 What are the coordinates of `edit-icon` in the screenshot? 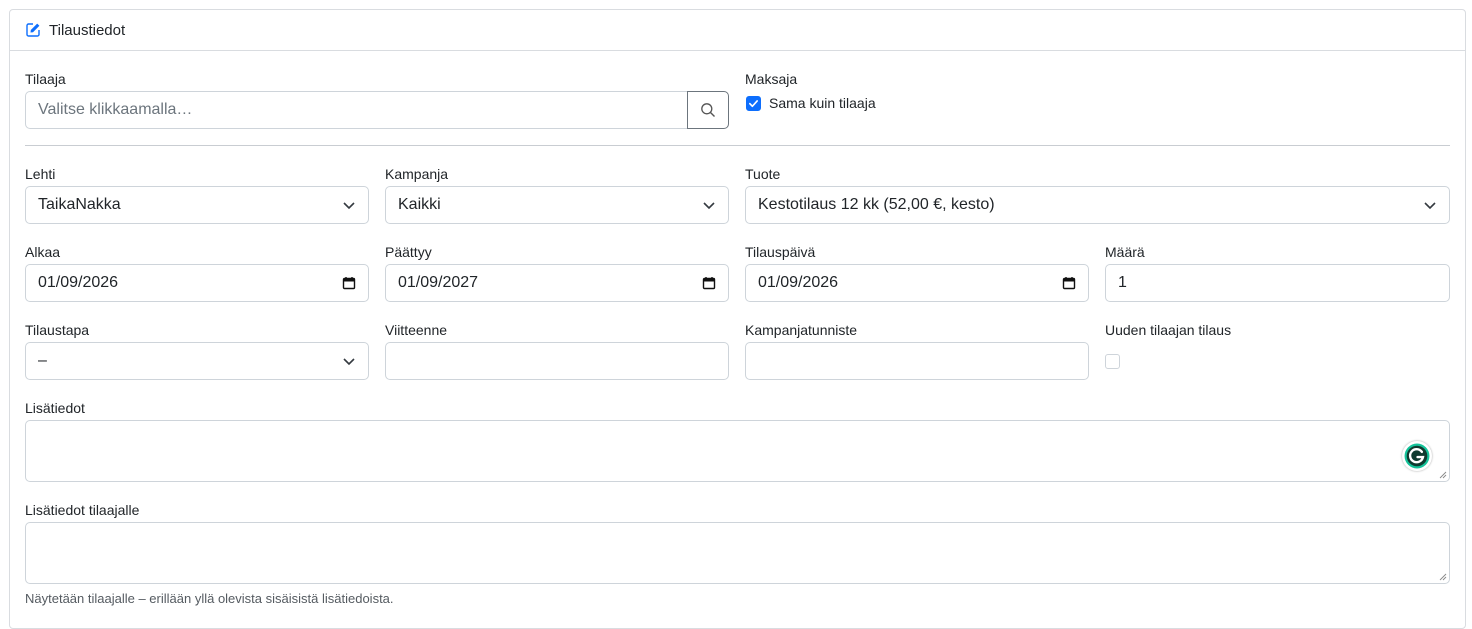 It's located at (33, 30).